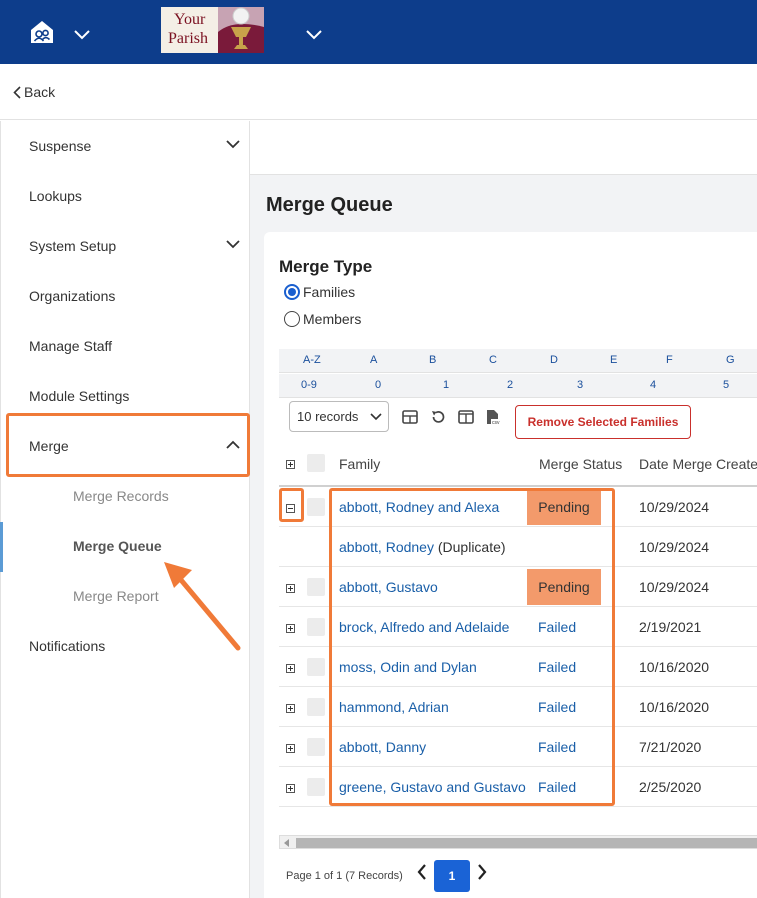 This screenshot has height=898, width=757. Describe the element at coordinates (290, 508) in the screenshot. I see `collapse-row-icon` at that location.